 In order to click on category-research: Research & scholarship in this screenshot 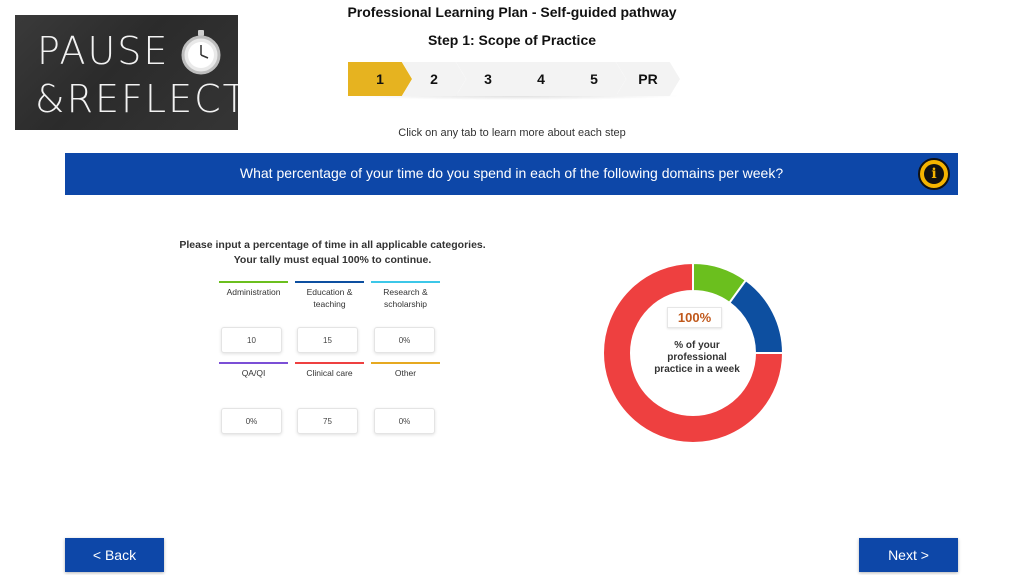, I will do `click(405, 295)`.